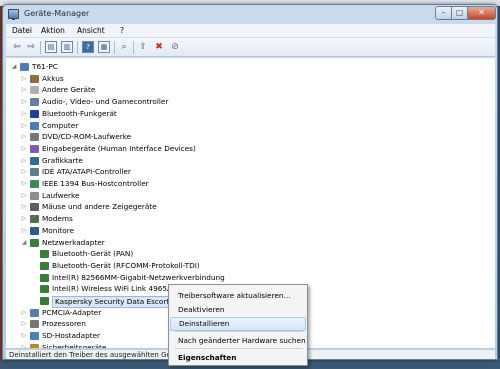 The width and height of the screenshot is (500, 369). What do you see at coordinates (443, 13) in the screenshot?
I see `minimize-button: –` at bounding box center [443, 13].